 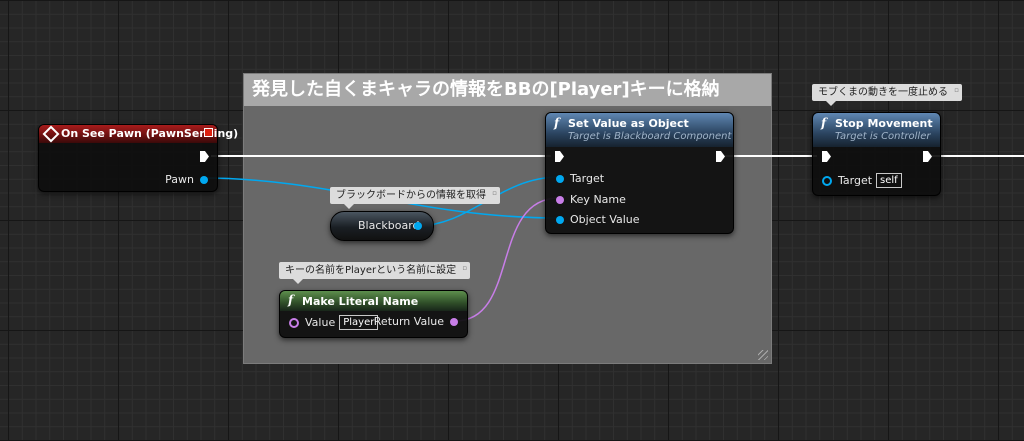 I want to click on stop-movement-title: Stop Movement, so click(x=884, y=123).